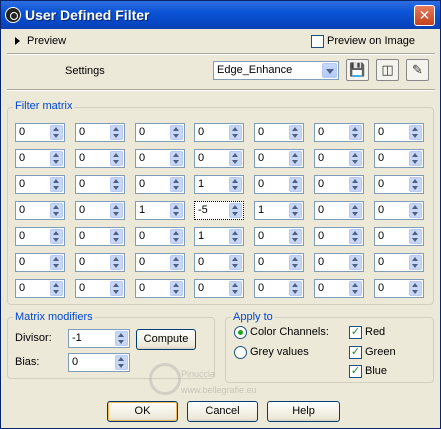  Describe the element at coordinates (424, 15) in the screenshot. I see `close-button: ✕` at that location.